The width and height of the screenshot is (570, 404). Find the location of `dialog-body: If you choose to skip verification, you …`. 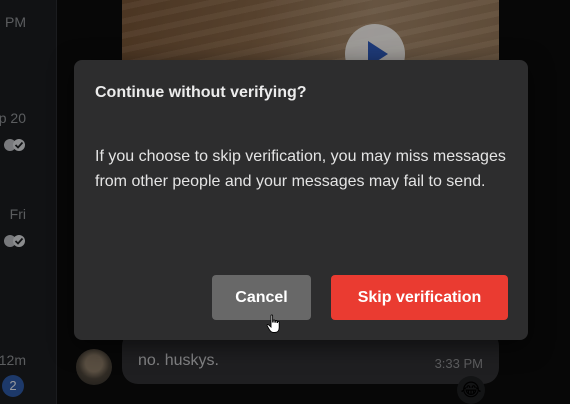

dialog-body: If you choose to skip verification, you … is located at coordinates (300, 169).